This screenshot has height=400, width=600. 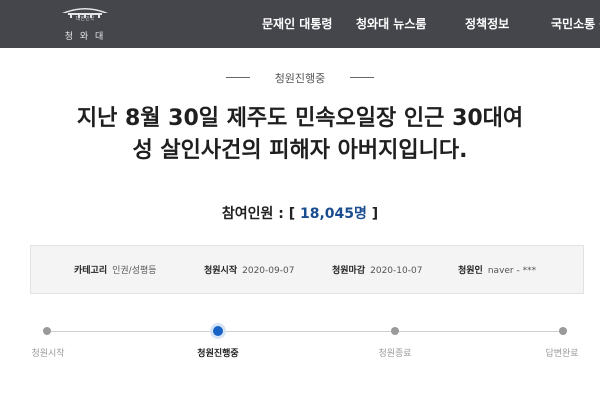 What do you see at coordinates (575, 23) in the screenshot?
I see `nav-item-communication: 국민소통 광` at bounding box center [575, 23].